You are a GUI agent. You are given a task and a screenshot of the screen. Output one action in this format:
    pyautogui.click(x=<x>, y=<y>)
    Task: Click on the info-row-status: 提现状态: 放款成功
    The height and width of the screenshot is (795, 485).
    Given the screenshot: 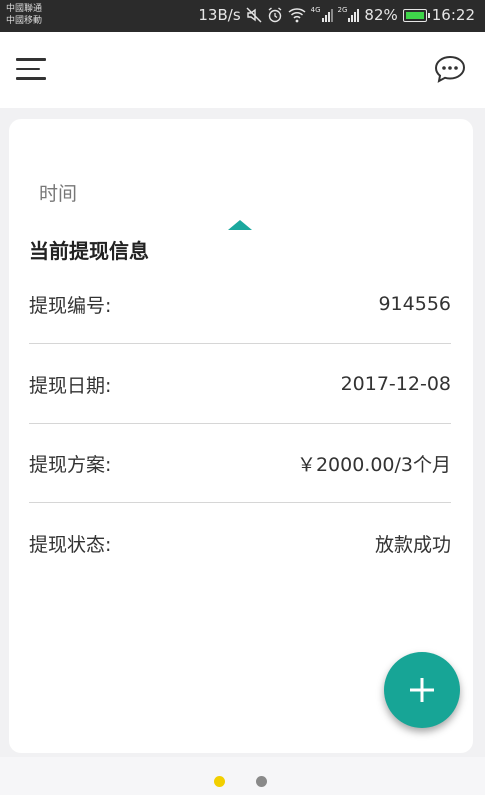 What is the action you would take?
    pyautogui.click(x=240, y=543)
    